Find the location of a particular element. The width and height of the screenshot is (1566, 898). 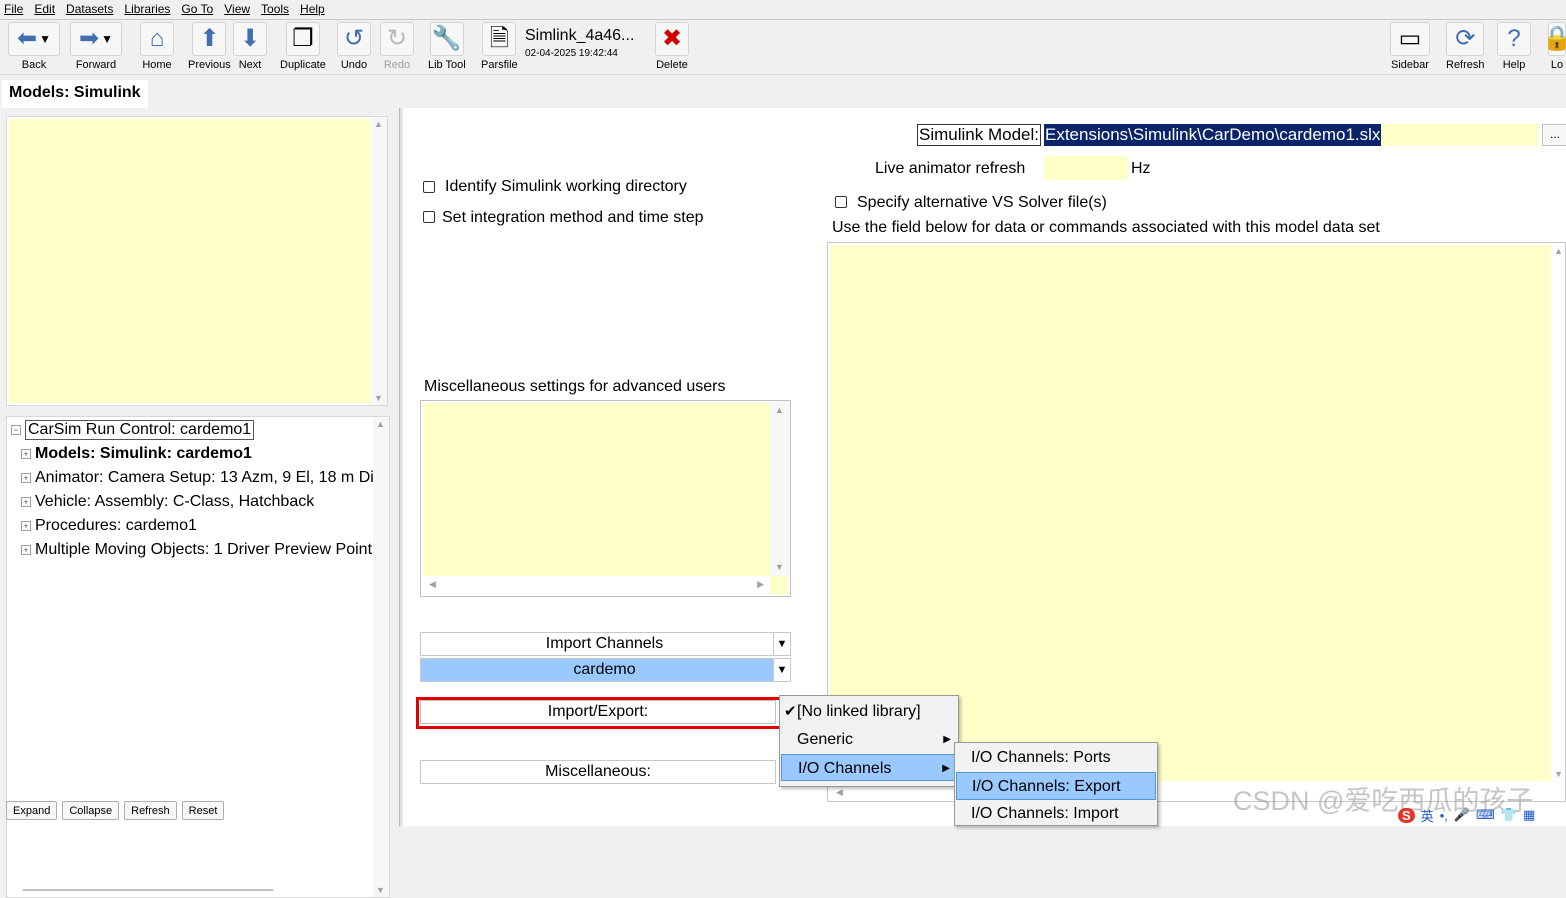

sidebar-button: ▭ Sidebar is located at coordinates (1410, 48).